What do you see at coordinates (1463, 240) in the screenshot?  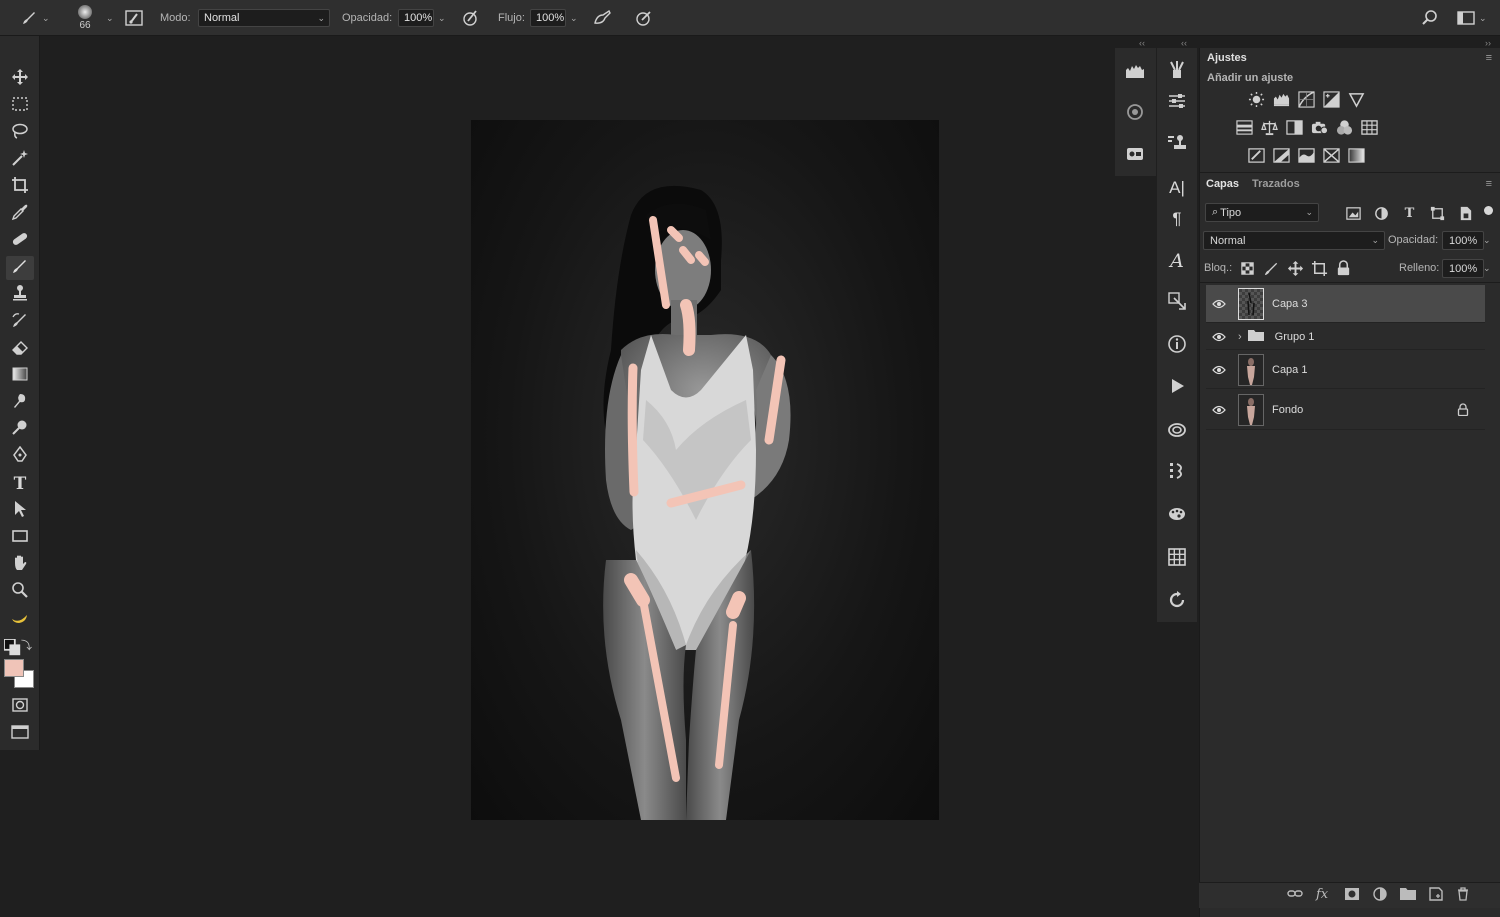 I see `layer-opacity-input: 100%` at bounding box center [1463, 240].